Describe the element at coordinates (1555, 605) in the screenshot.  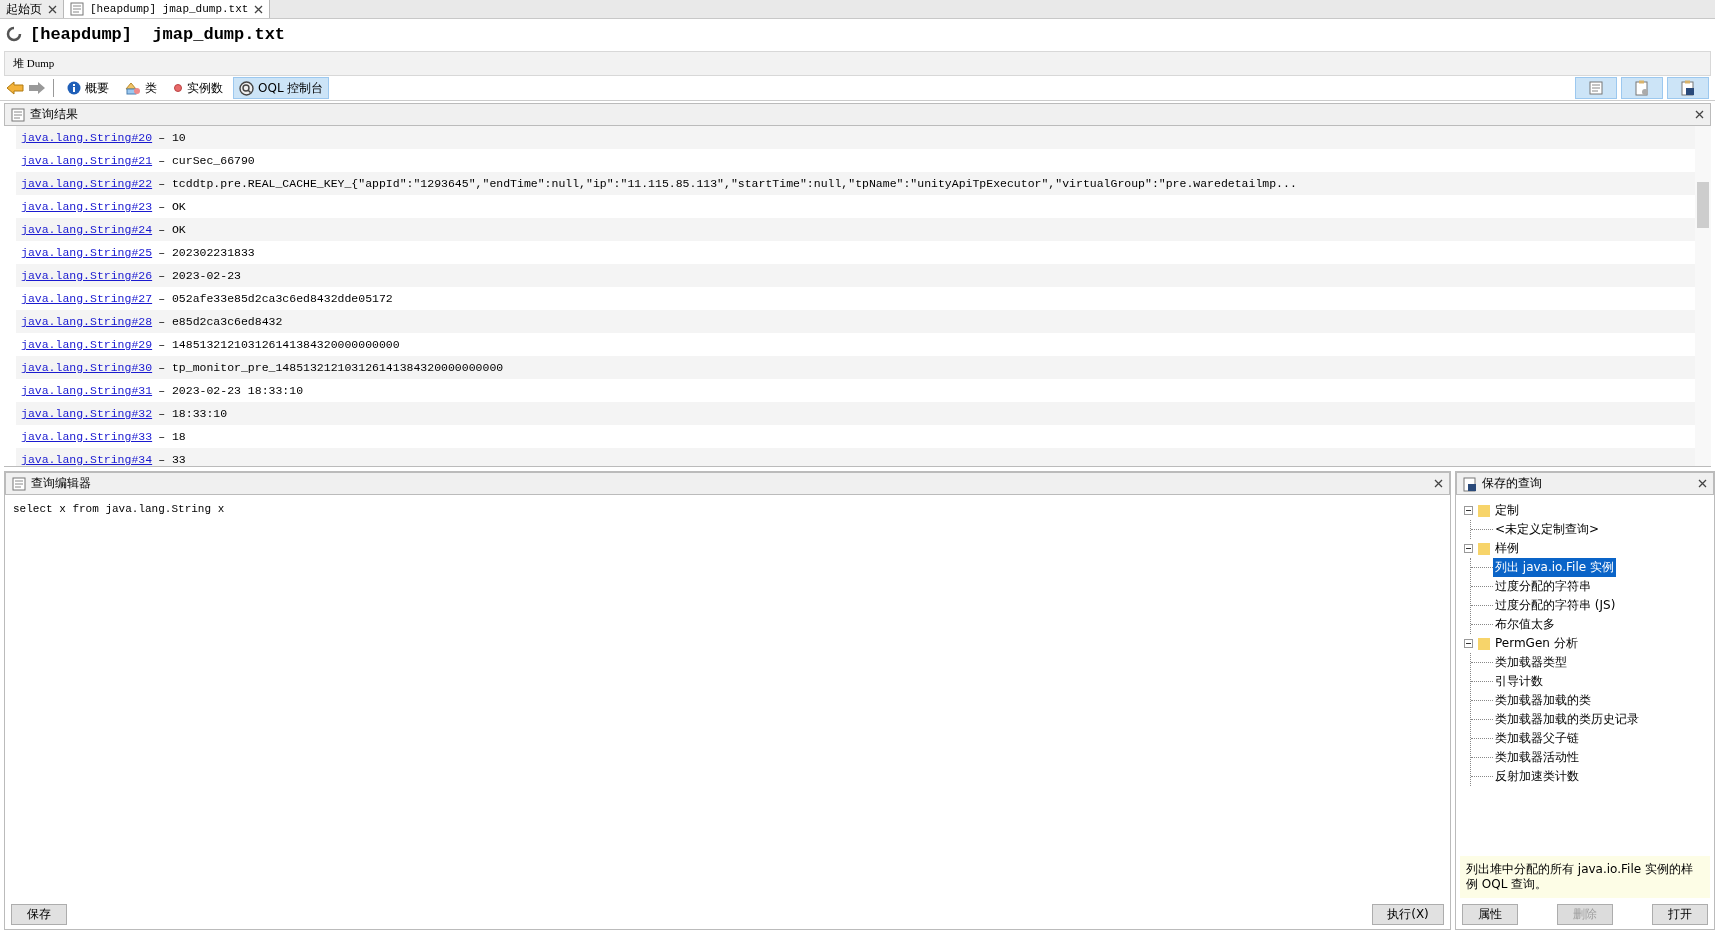
I see `query-item: 过度分配的字符串 (JS)` at that location.